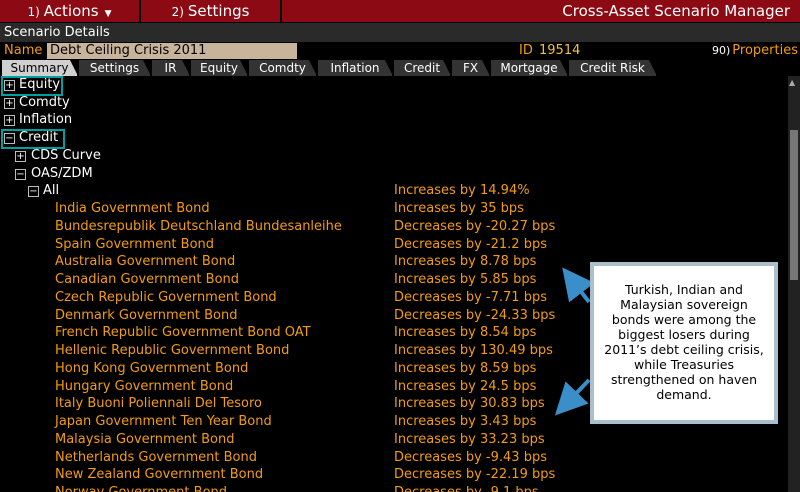 The height and width of the screenshot is (492, 800). What do you see at coordinates (572, 397) in the screenshot?
I see `arrow-to-malaysia-icon` at bounding box center [572, 397].